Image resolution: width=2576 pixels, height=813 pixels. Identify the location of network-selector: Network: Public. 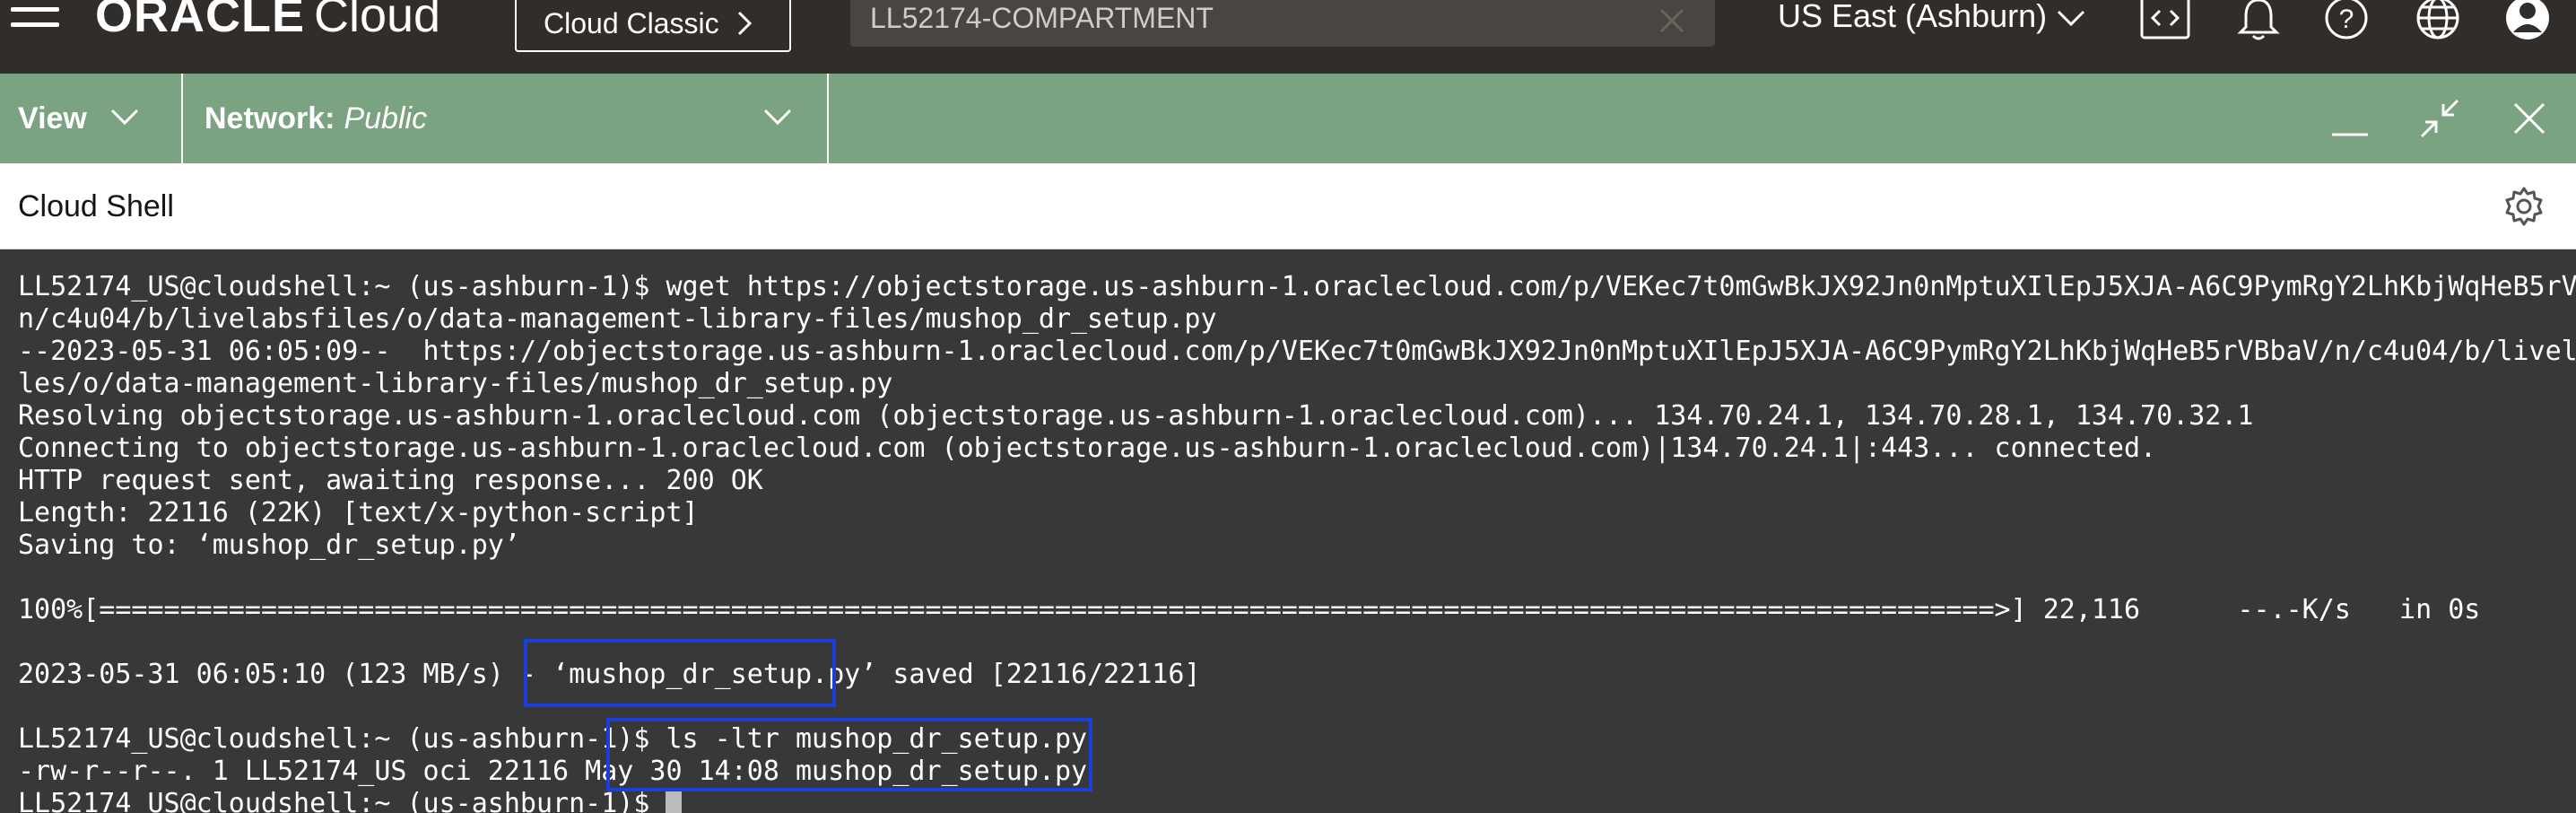
(506, 119).